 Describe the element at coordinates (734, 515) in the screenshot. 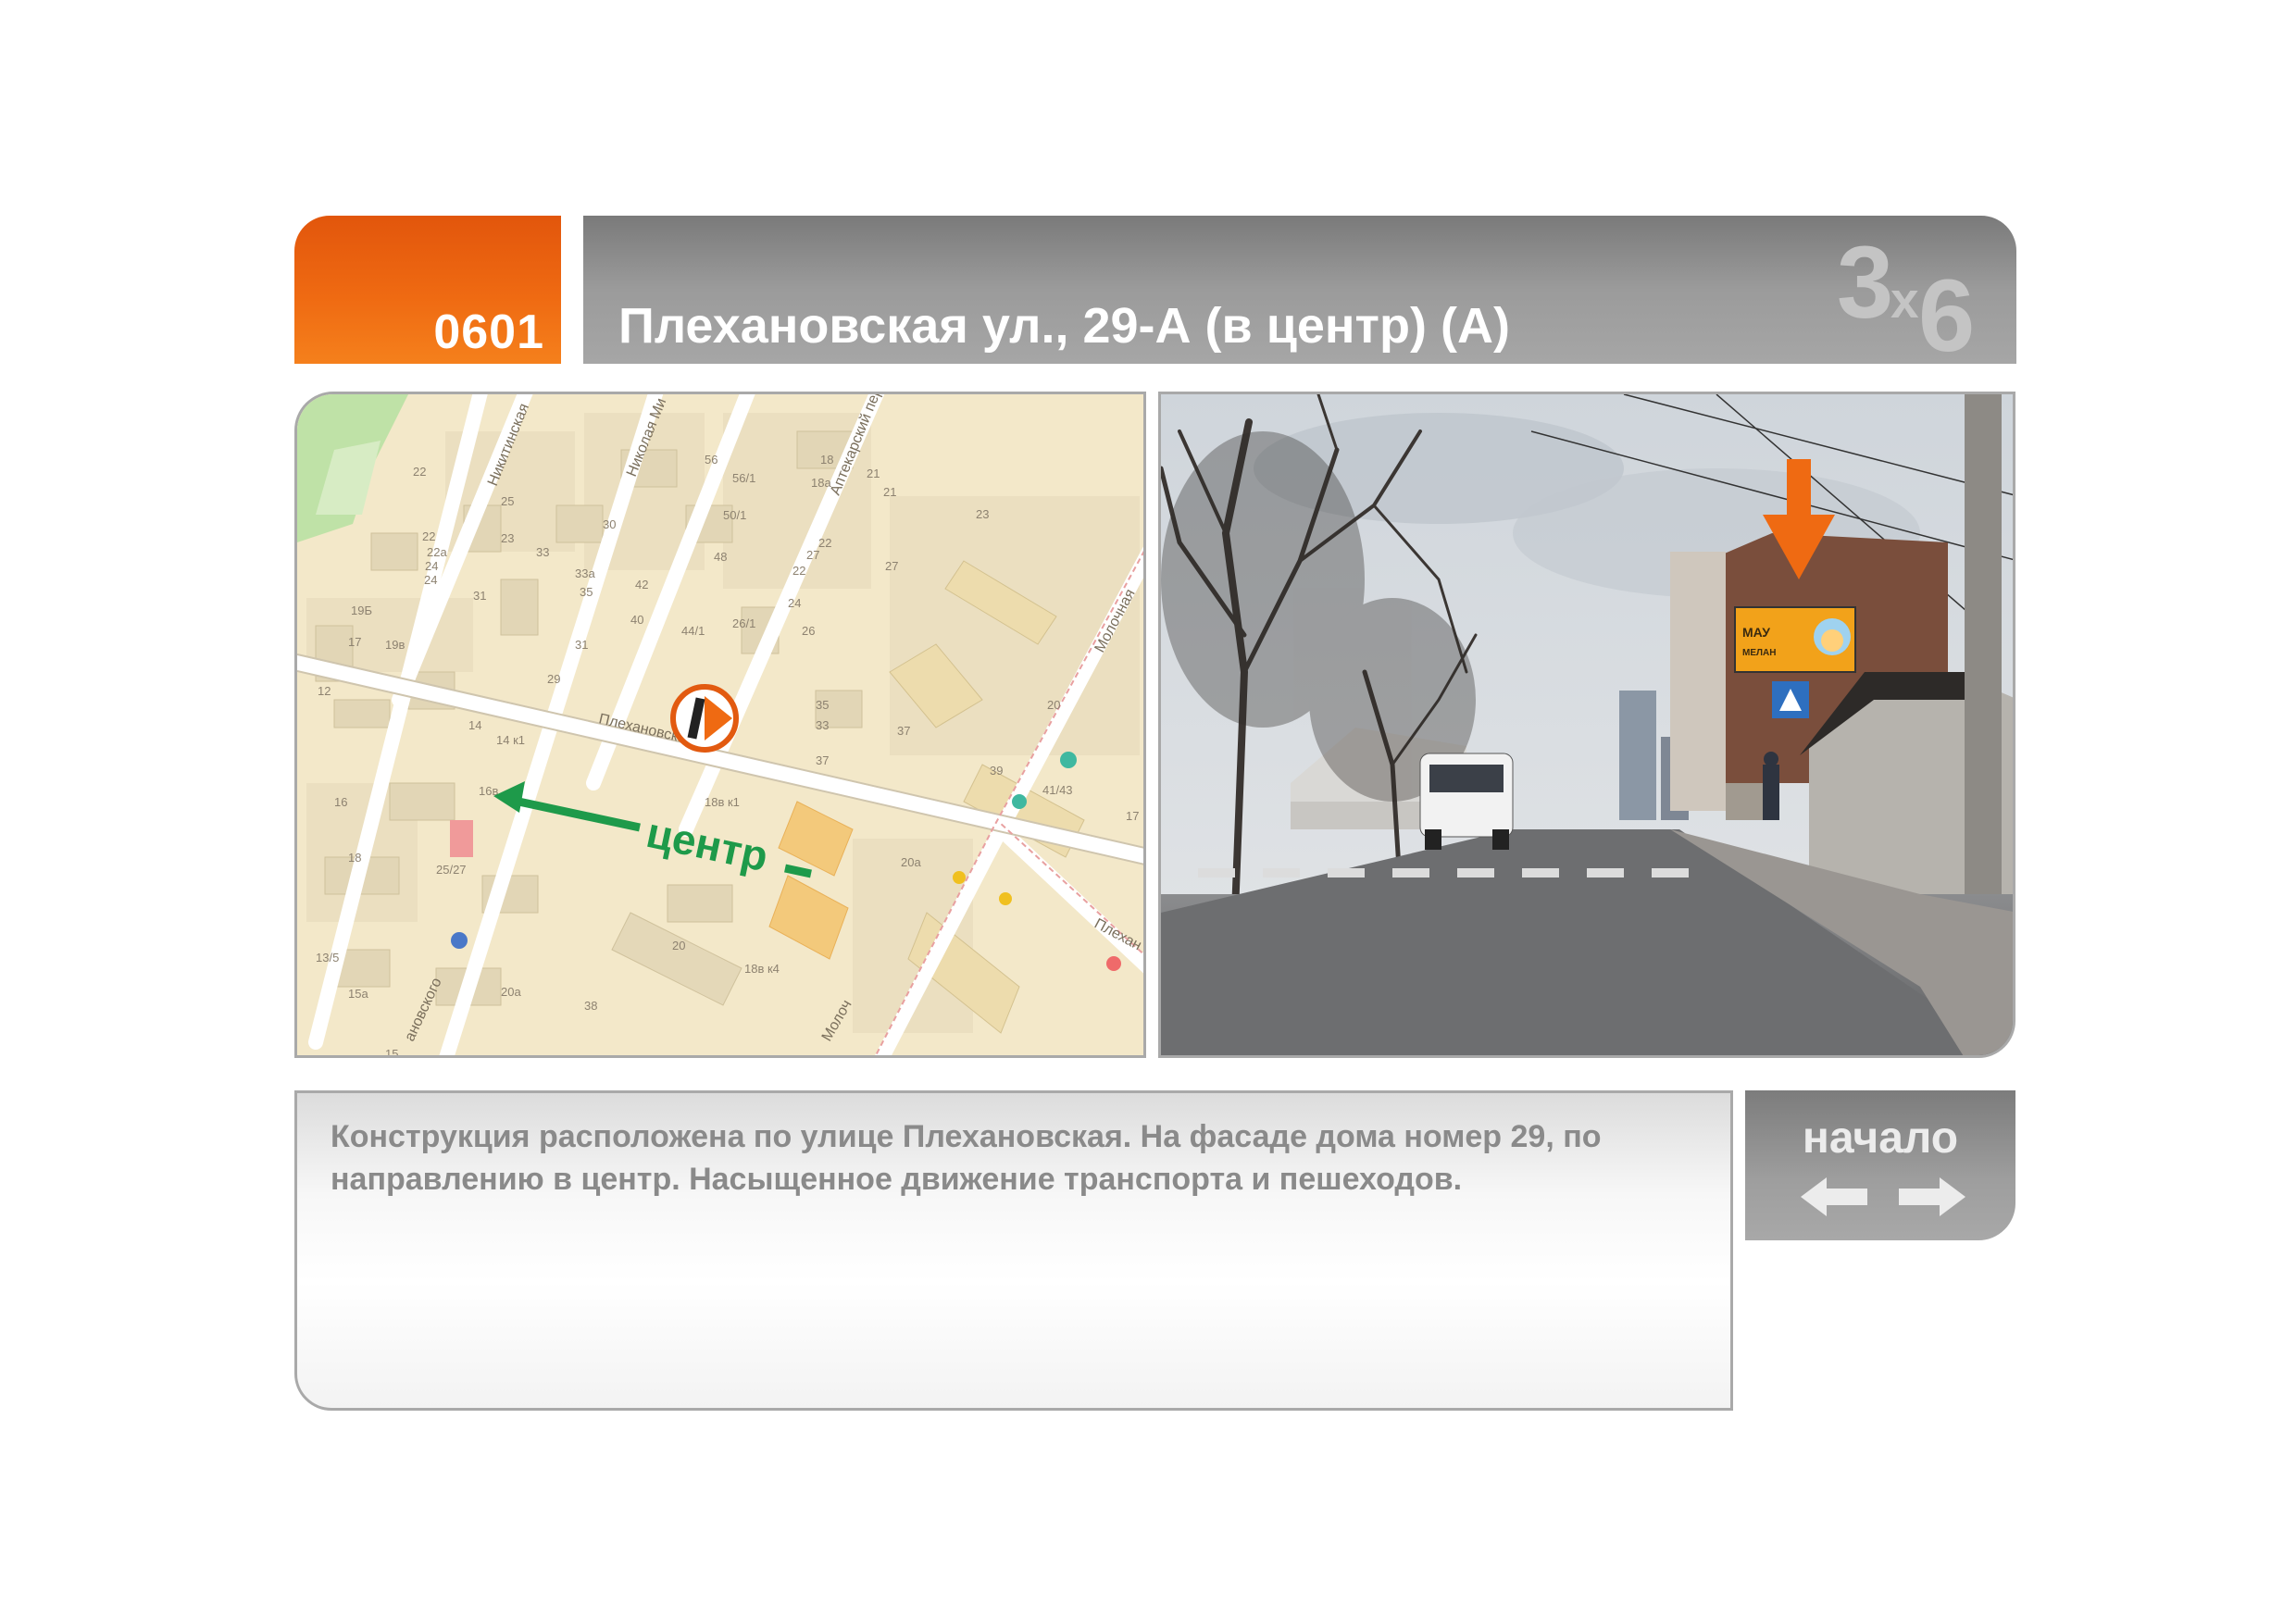

I see `svg-text: 50/1` at that location.